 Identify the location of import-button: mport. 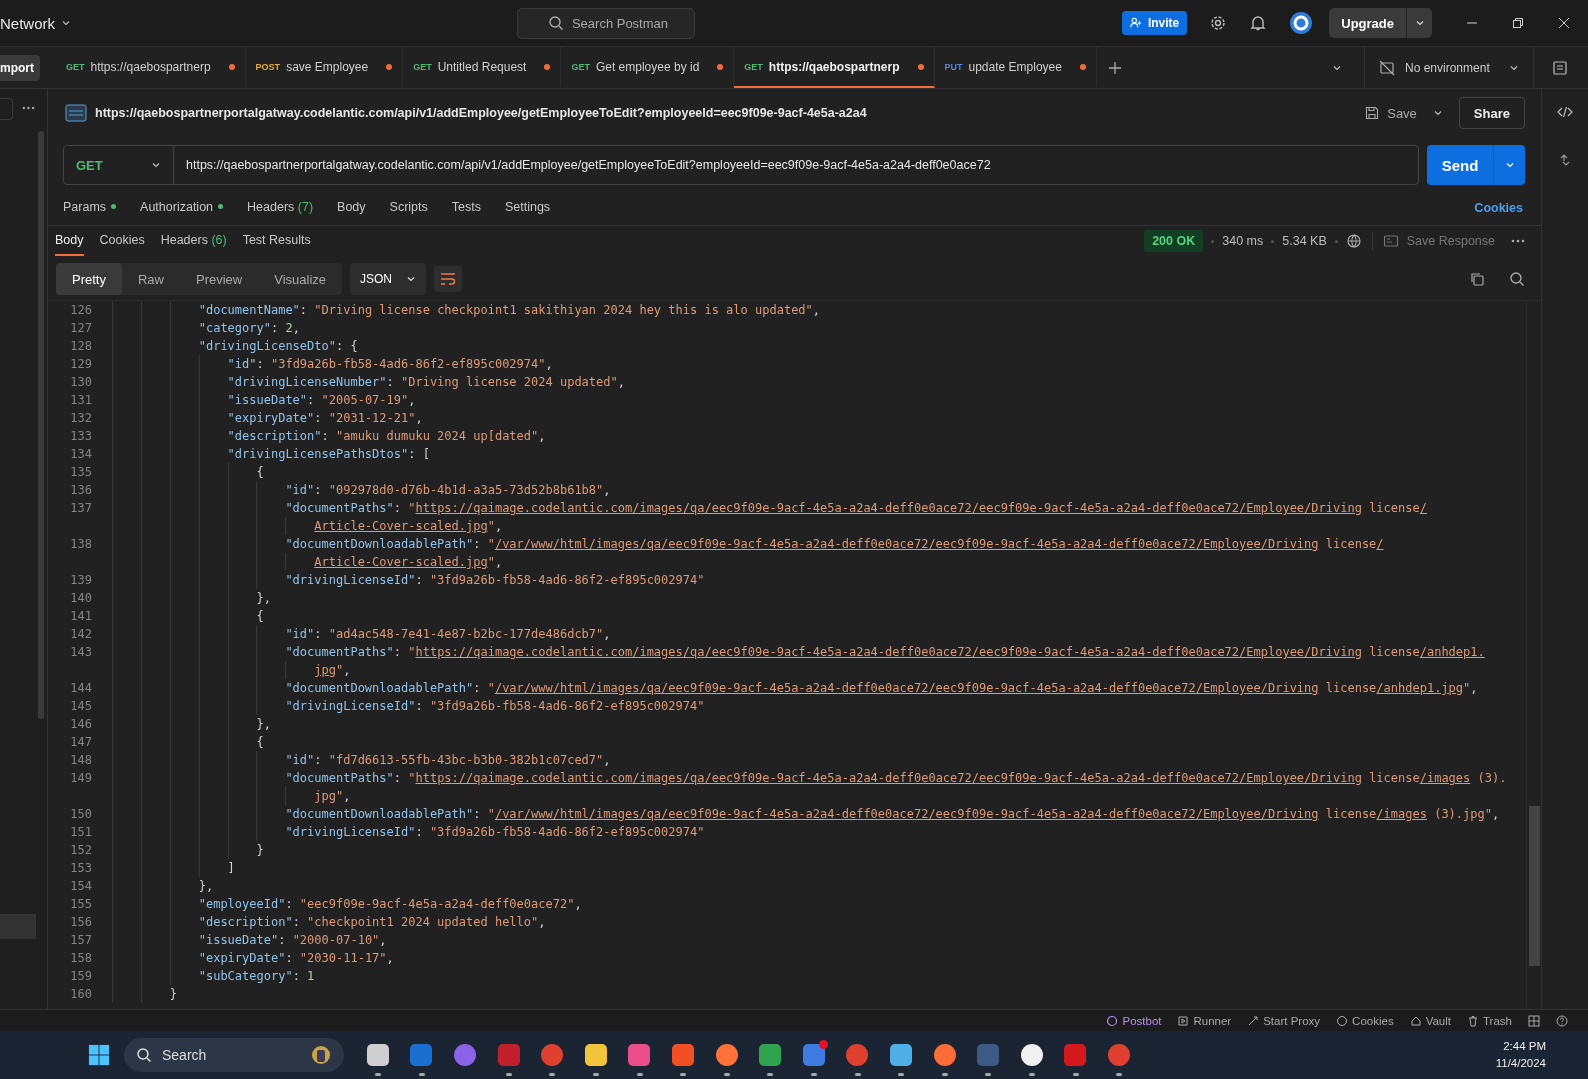
(20, 67).